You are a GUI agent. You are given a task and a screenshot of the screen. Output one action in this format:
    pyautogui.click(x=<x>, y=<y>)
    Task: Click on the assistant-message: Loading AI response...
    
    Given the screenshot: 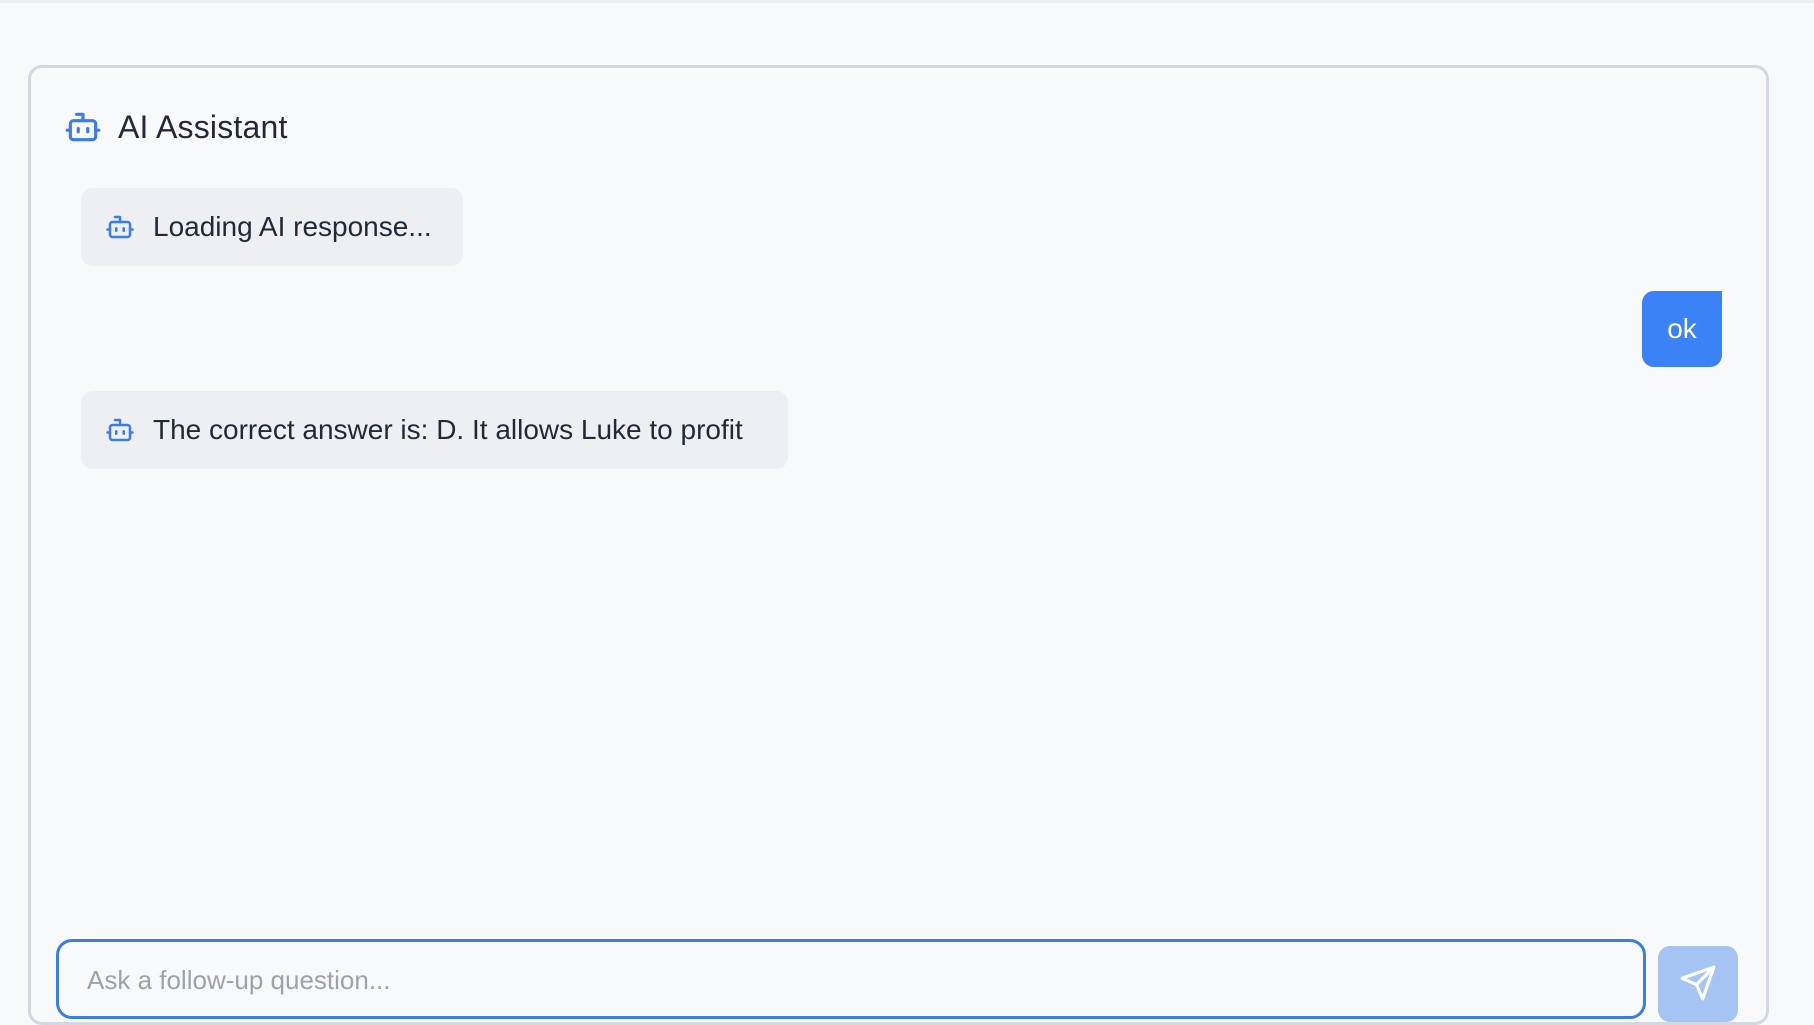 What is the action you would take?
    pyautogui.click(x=272, y=227)
    